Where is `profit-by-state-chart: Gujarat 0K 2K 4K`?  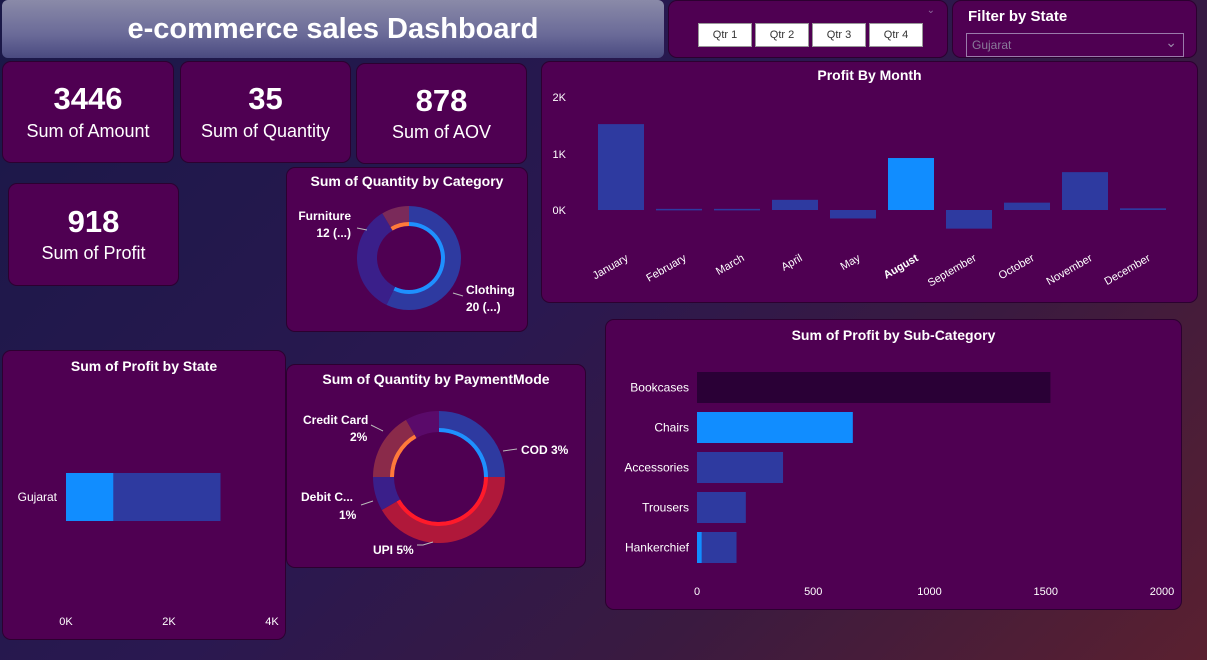 profit-by-state-chart: Gujarat 0K 2K 4K is located at coordinates (148, 550).